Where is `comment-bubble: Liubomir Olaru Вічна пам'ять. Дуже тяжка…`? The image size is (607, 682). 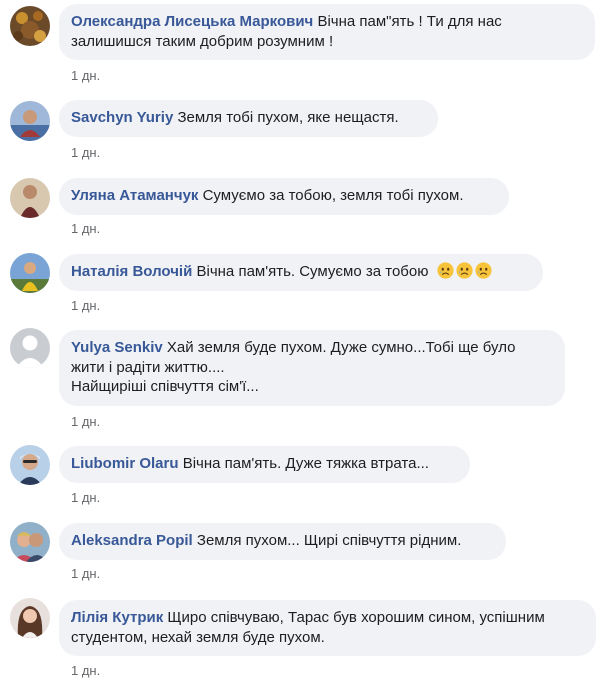 comment-bubble: Liubomir Olaru Вічна пам'ять. Дуже тяжка… is located at coordinates (264, 464).